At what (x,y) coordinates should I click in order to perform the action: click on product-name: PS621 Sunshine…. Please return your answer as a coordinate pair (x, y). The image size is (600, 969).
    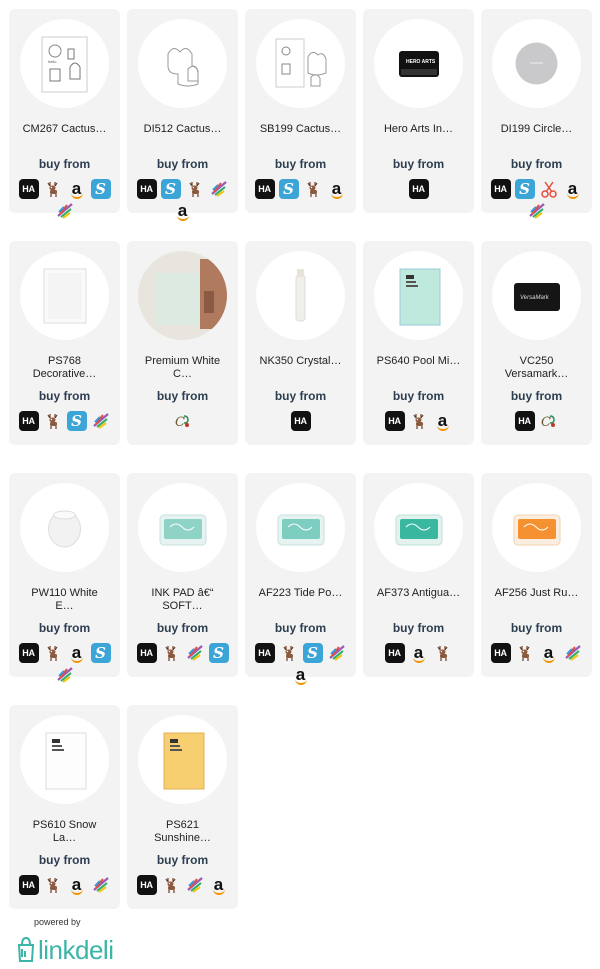
    Looking at the image, I should click on (182, 832).